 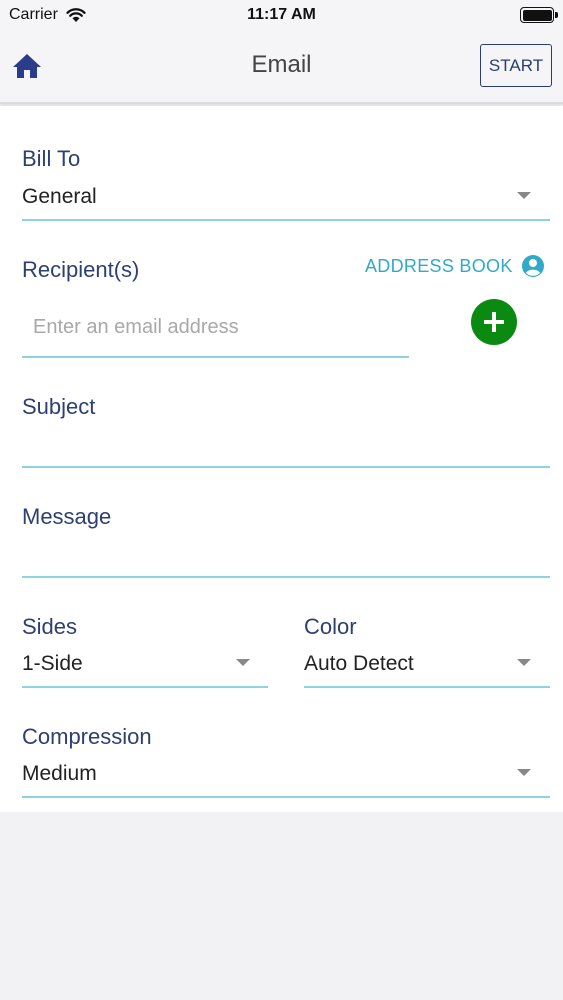 What do you see at coordinates (439, 265) in the screenshot?
I see `address-book-label: ADDRESS BOOK` at bounding box center [439, 265].